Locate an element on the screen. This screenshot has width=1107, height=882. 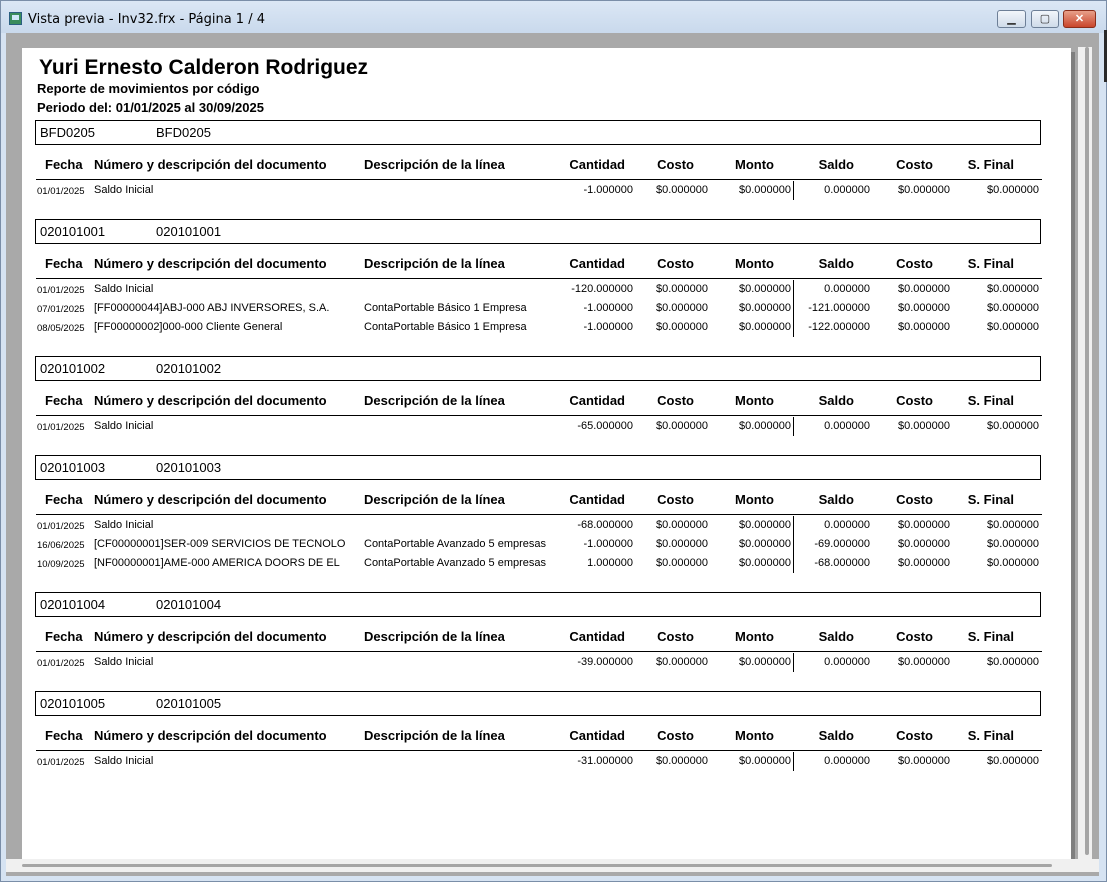
cell-documento: [FF00000002]000-000 Cliente General is located at coordinates (188, 327).